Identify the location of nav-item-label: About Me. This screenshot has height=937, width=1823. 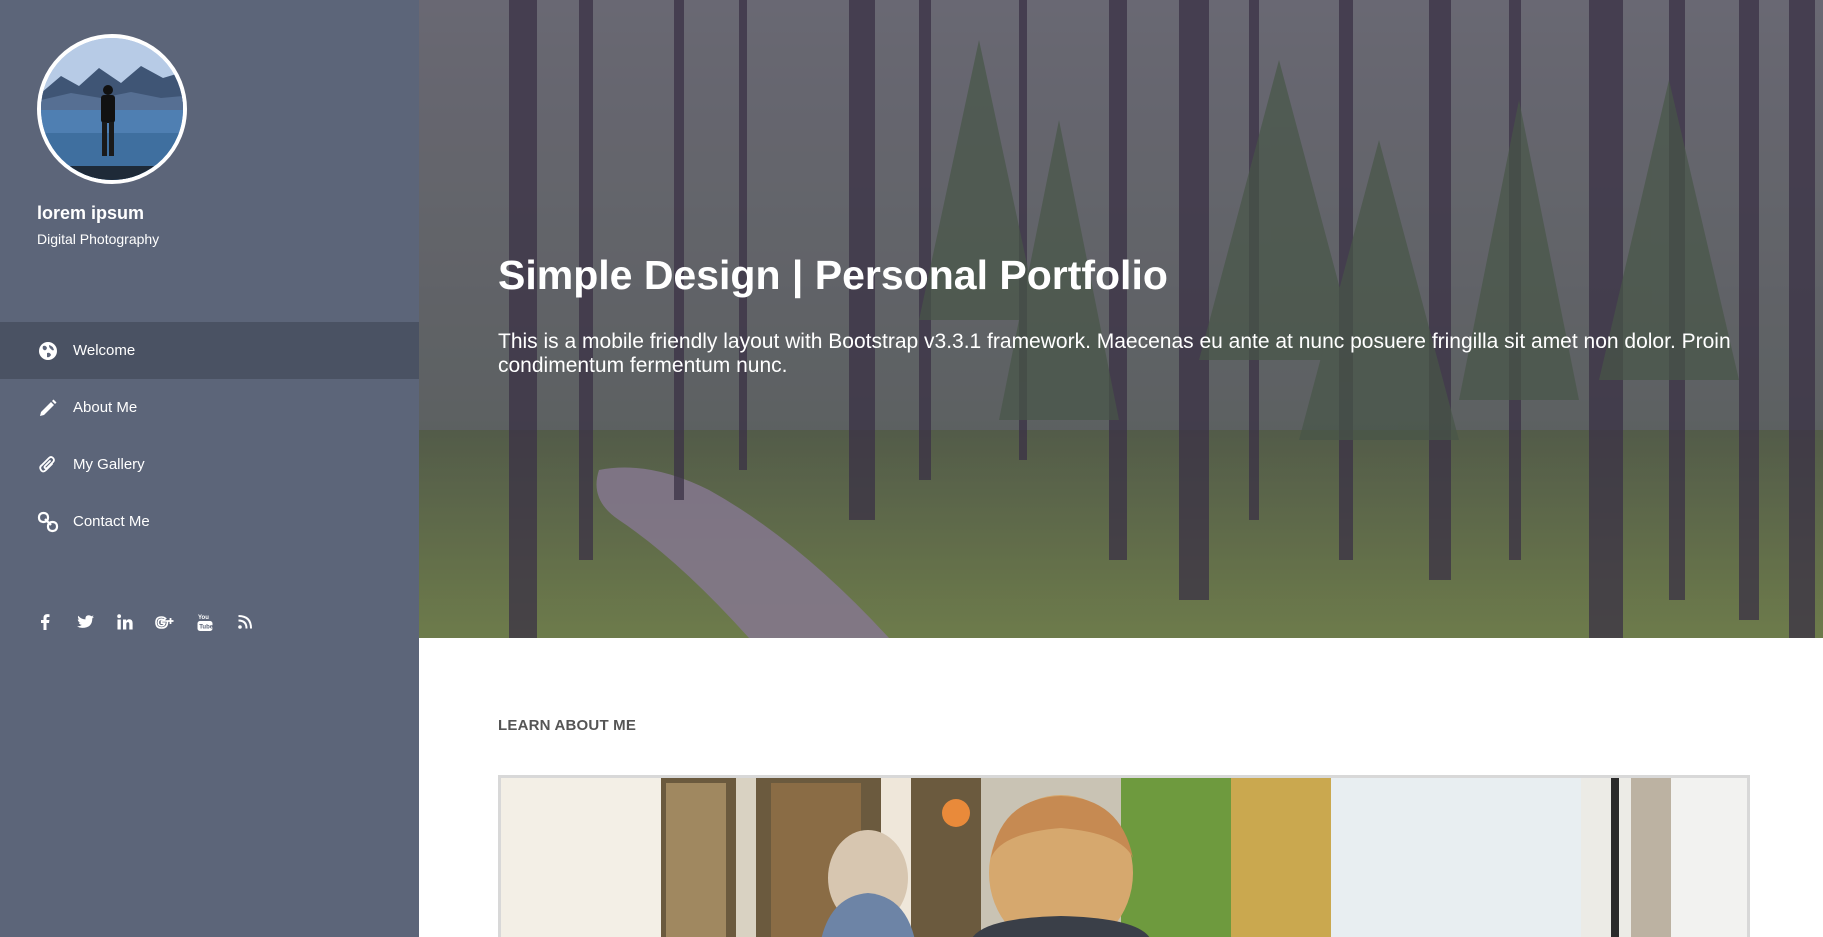
(105, 407).